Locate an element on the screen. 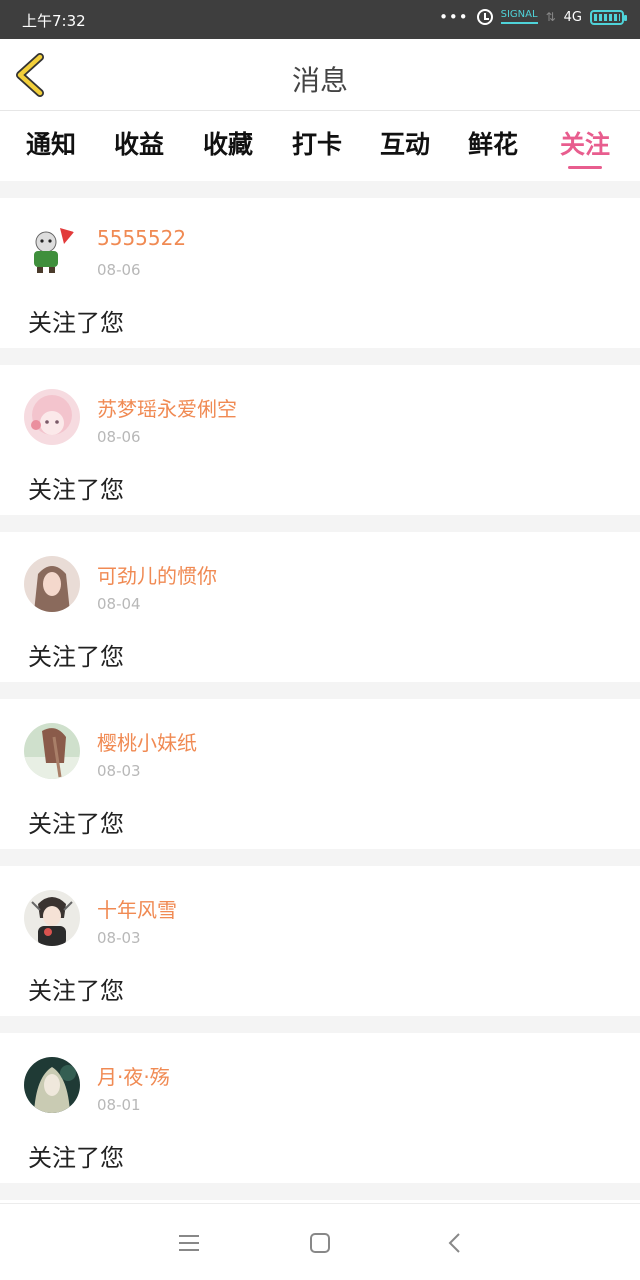 The height and width of the screenshot is (1280, 640). tab-flowers: 鲜花 is located at coordinates (493, 143).